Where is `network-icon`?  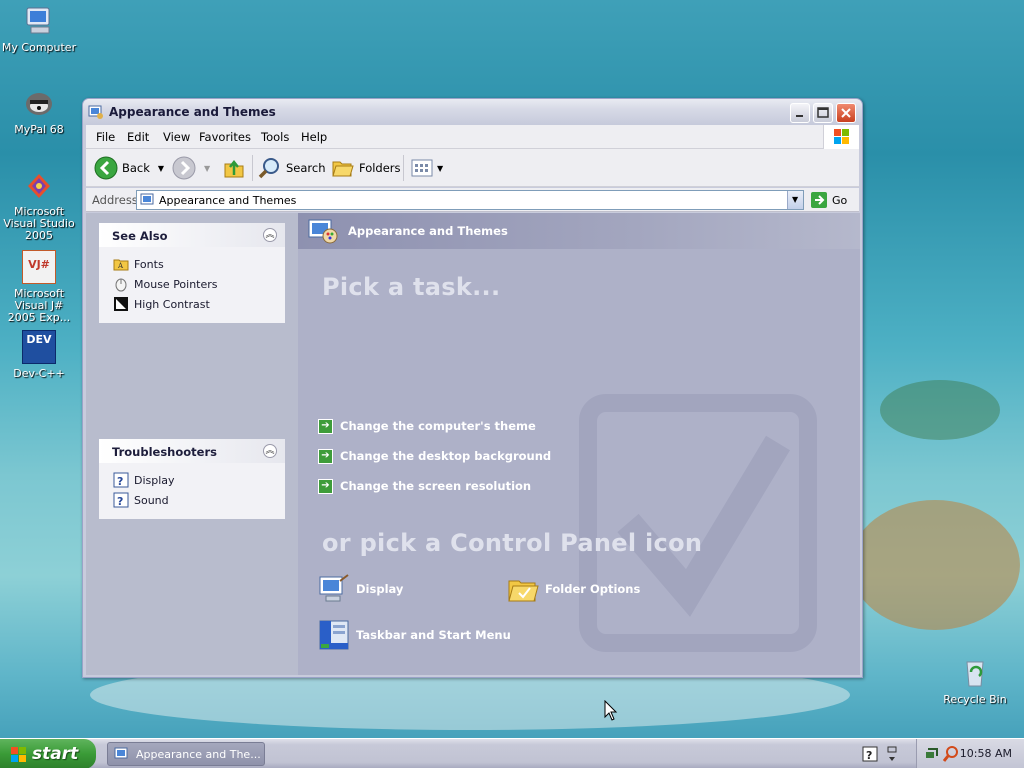 network-icon is located at coordinates (933, 754).